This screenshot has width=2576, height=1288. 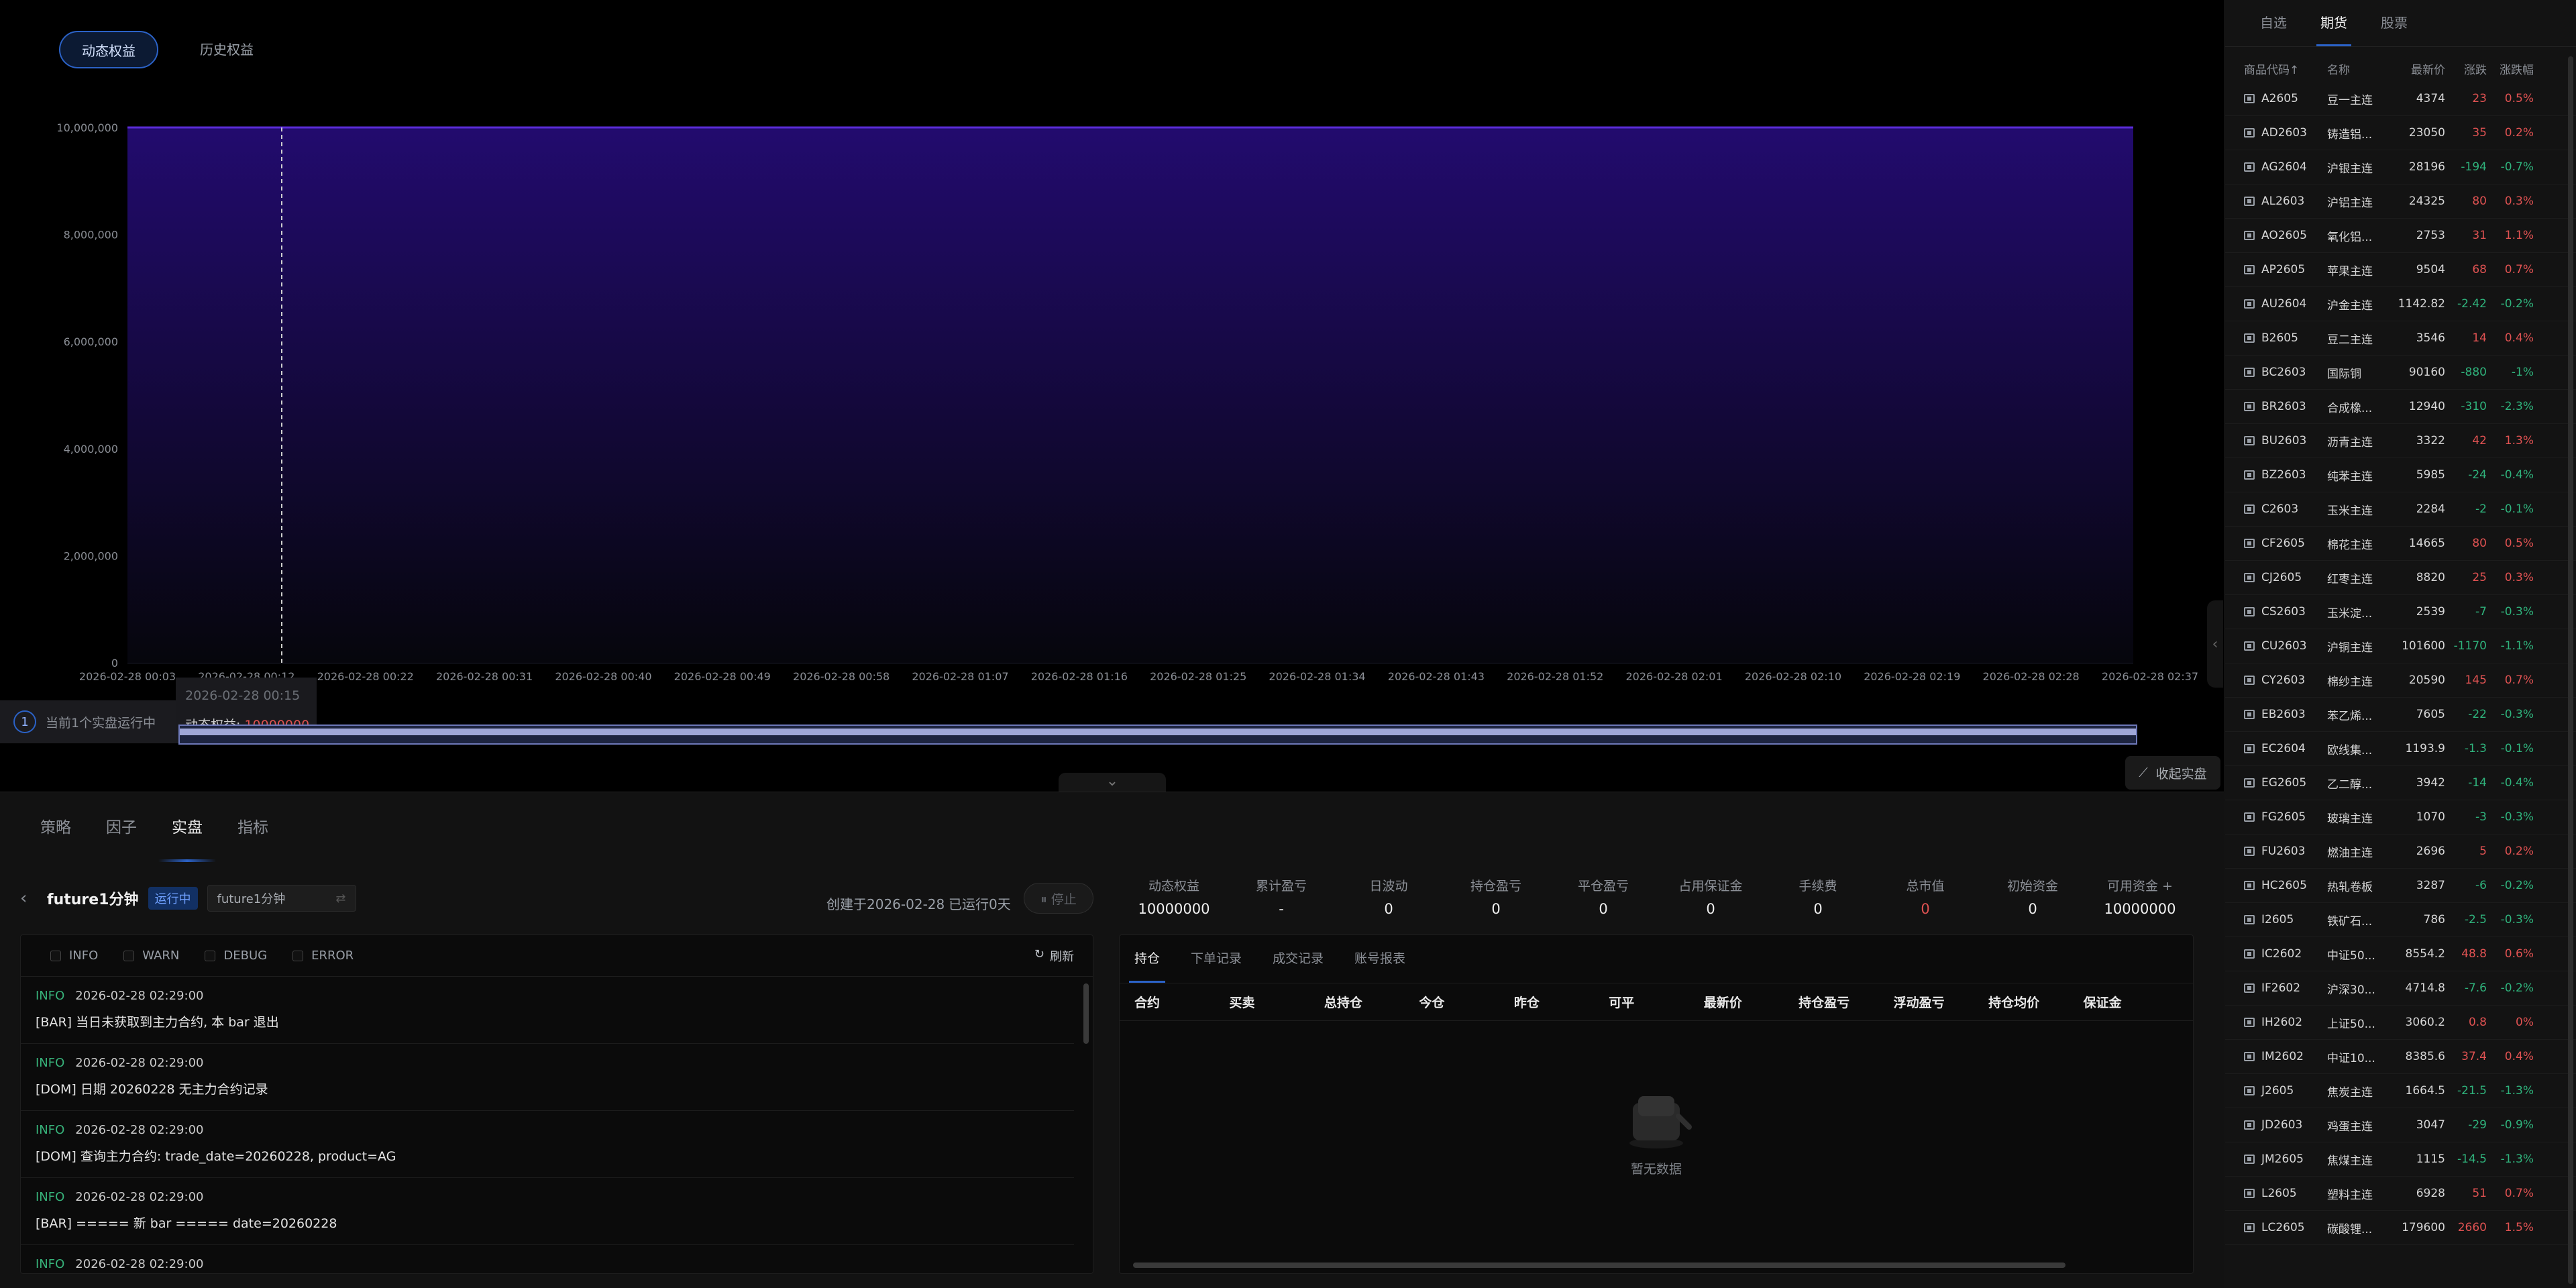 I want to click on back-icon: ‹, so click(x=33, y=898).